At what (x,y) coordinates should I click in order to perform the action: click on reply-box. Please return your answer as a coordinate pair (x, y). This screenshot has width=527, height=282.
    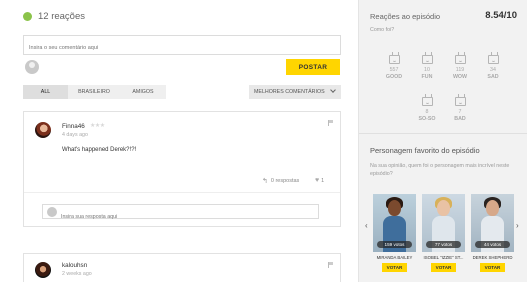
    Looking at the image, I should click on (180, 214).